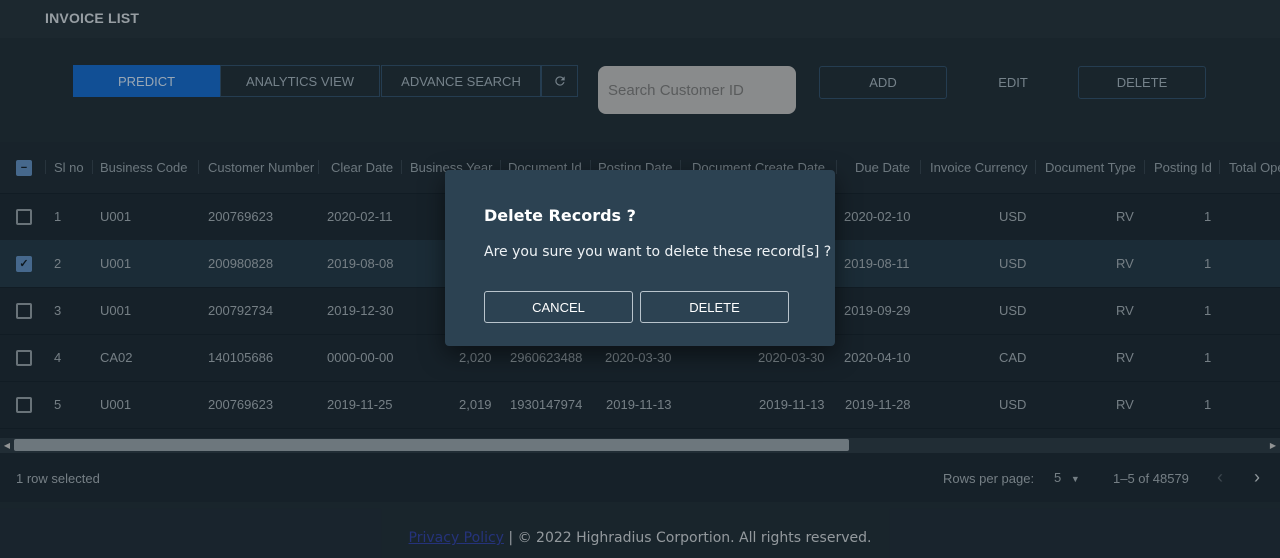 This screenshot has width=1280, height=558. I want to click on confirm-delete-button: DELETE, so click(714, 307).